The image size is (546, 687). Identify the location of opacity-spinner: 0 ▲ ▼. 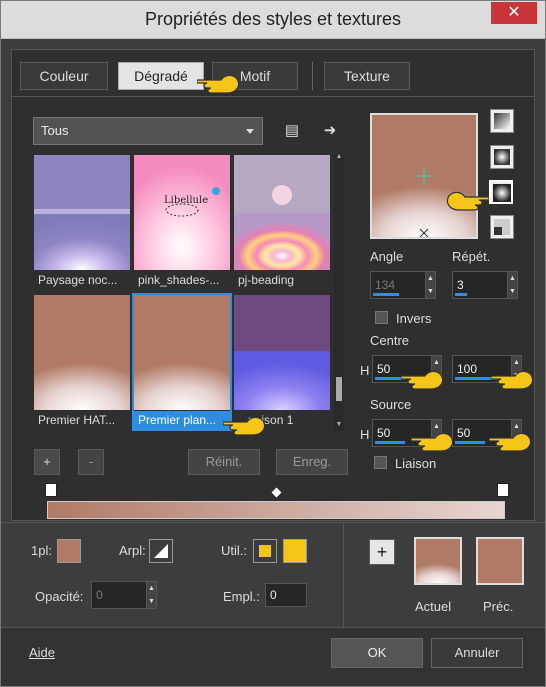
(124, 595).